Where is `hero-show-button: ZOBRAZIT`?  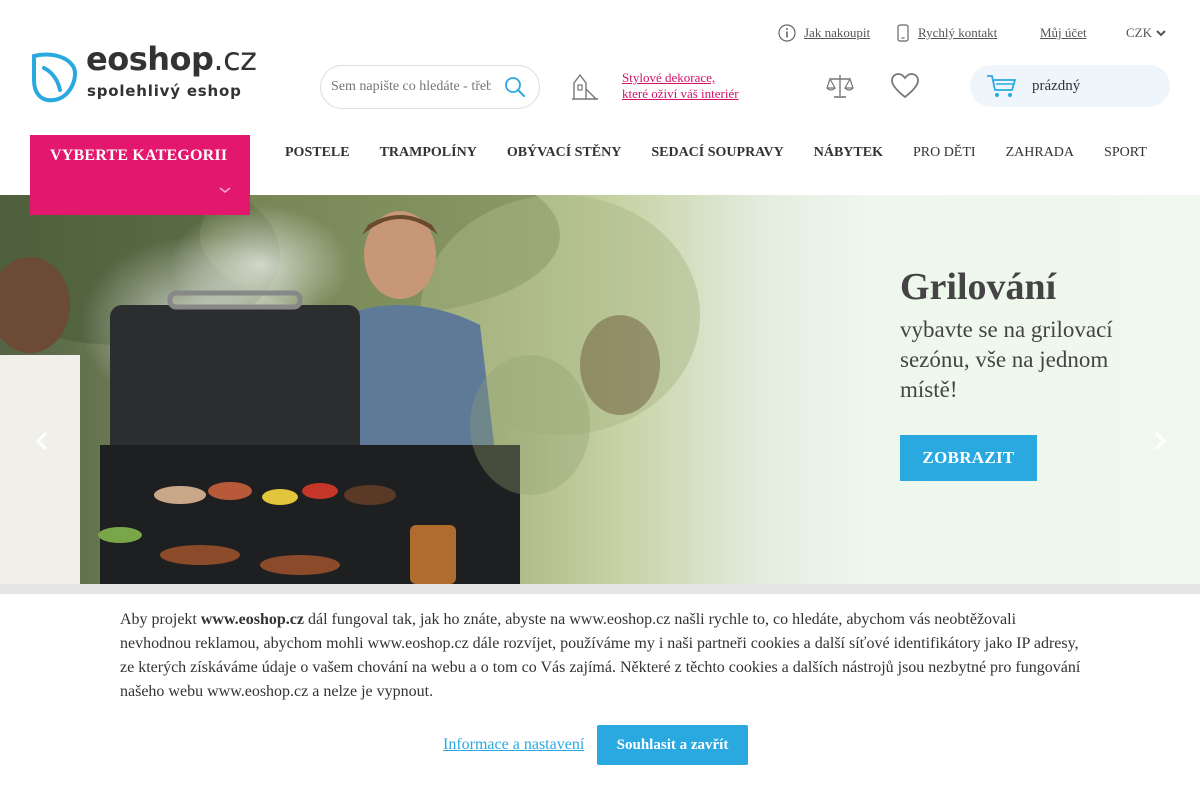 hero-show-button: ZOBRAZIT is located at coordinates (968, 458).